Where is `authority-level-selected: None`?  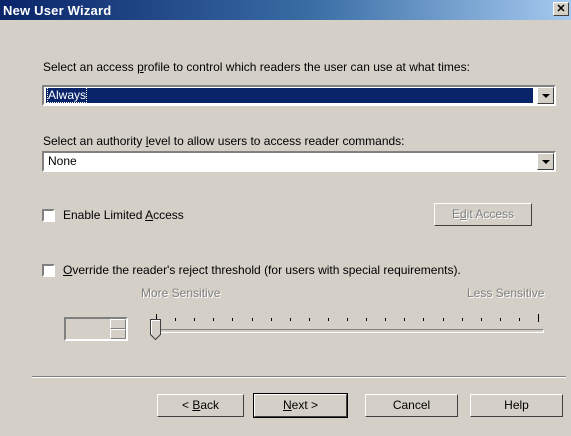 authority-level-selected: None is located at coordinates (62, 161).